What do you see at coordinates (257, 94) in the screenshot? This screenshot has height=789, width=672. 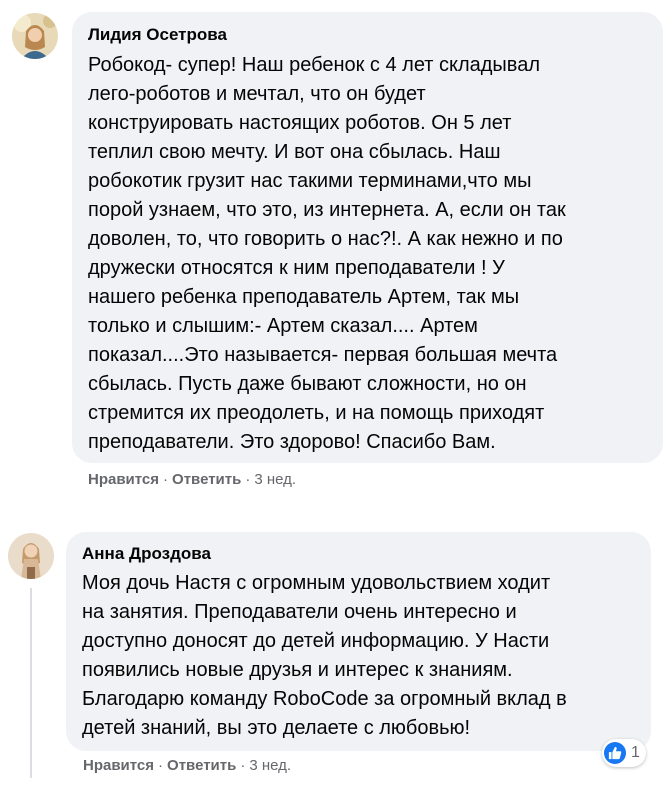 I see `comment-line: лего-роботов и мечтал, что он будет` at bounding box center [257, 94].